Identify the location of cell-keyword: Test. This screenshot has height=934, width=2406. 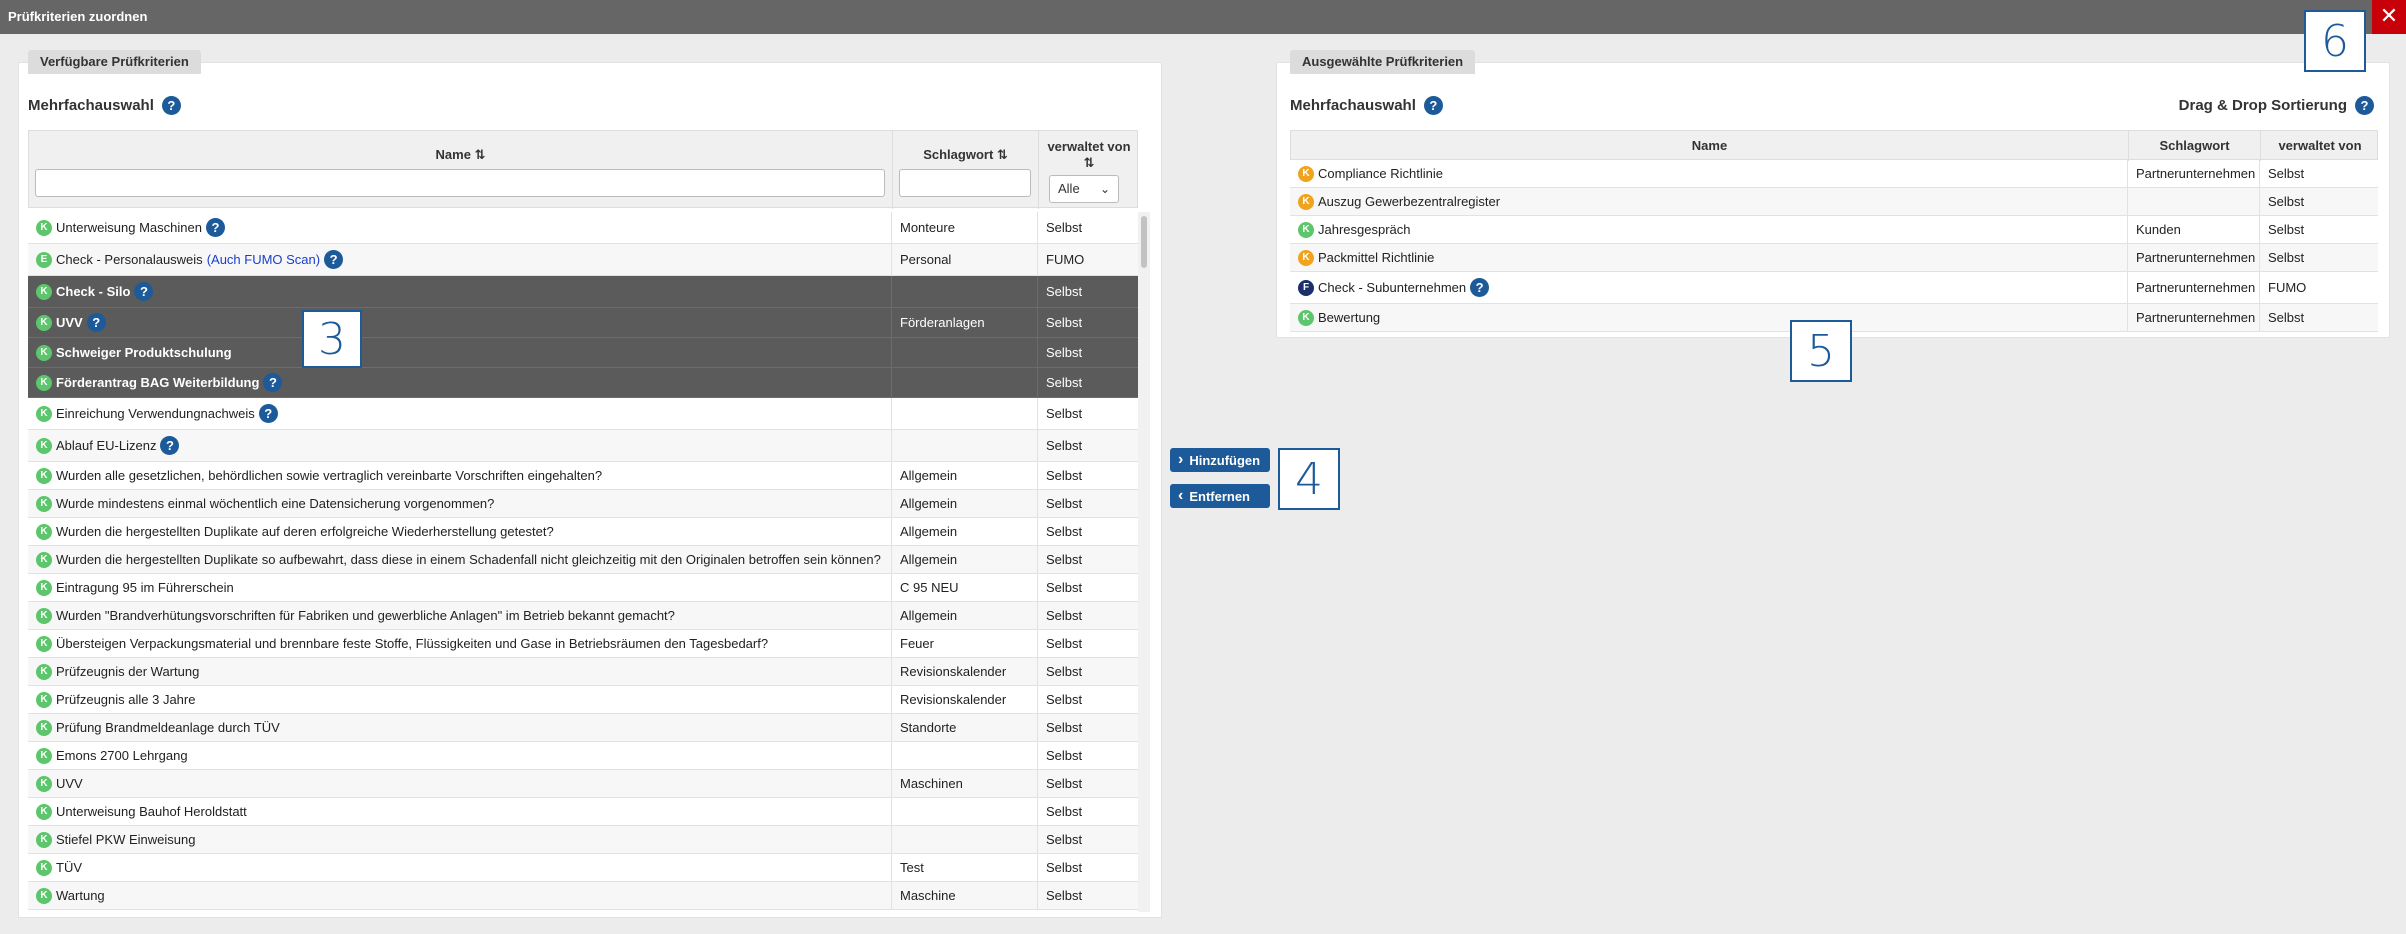
(965, 867).